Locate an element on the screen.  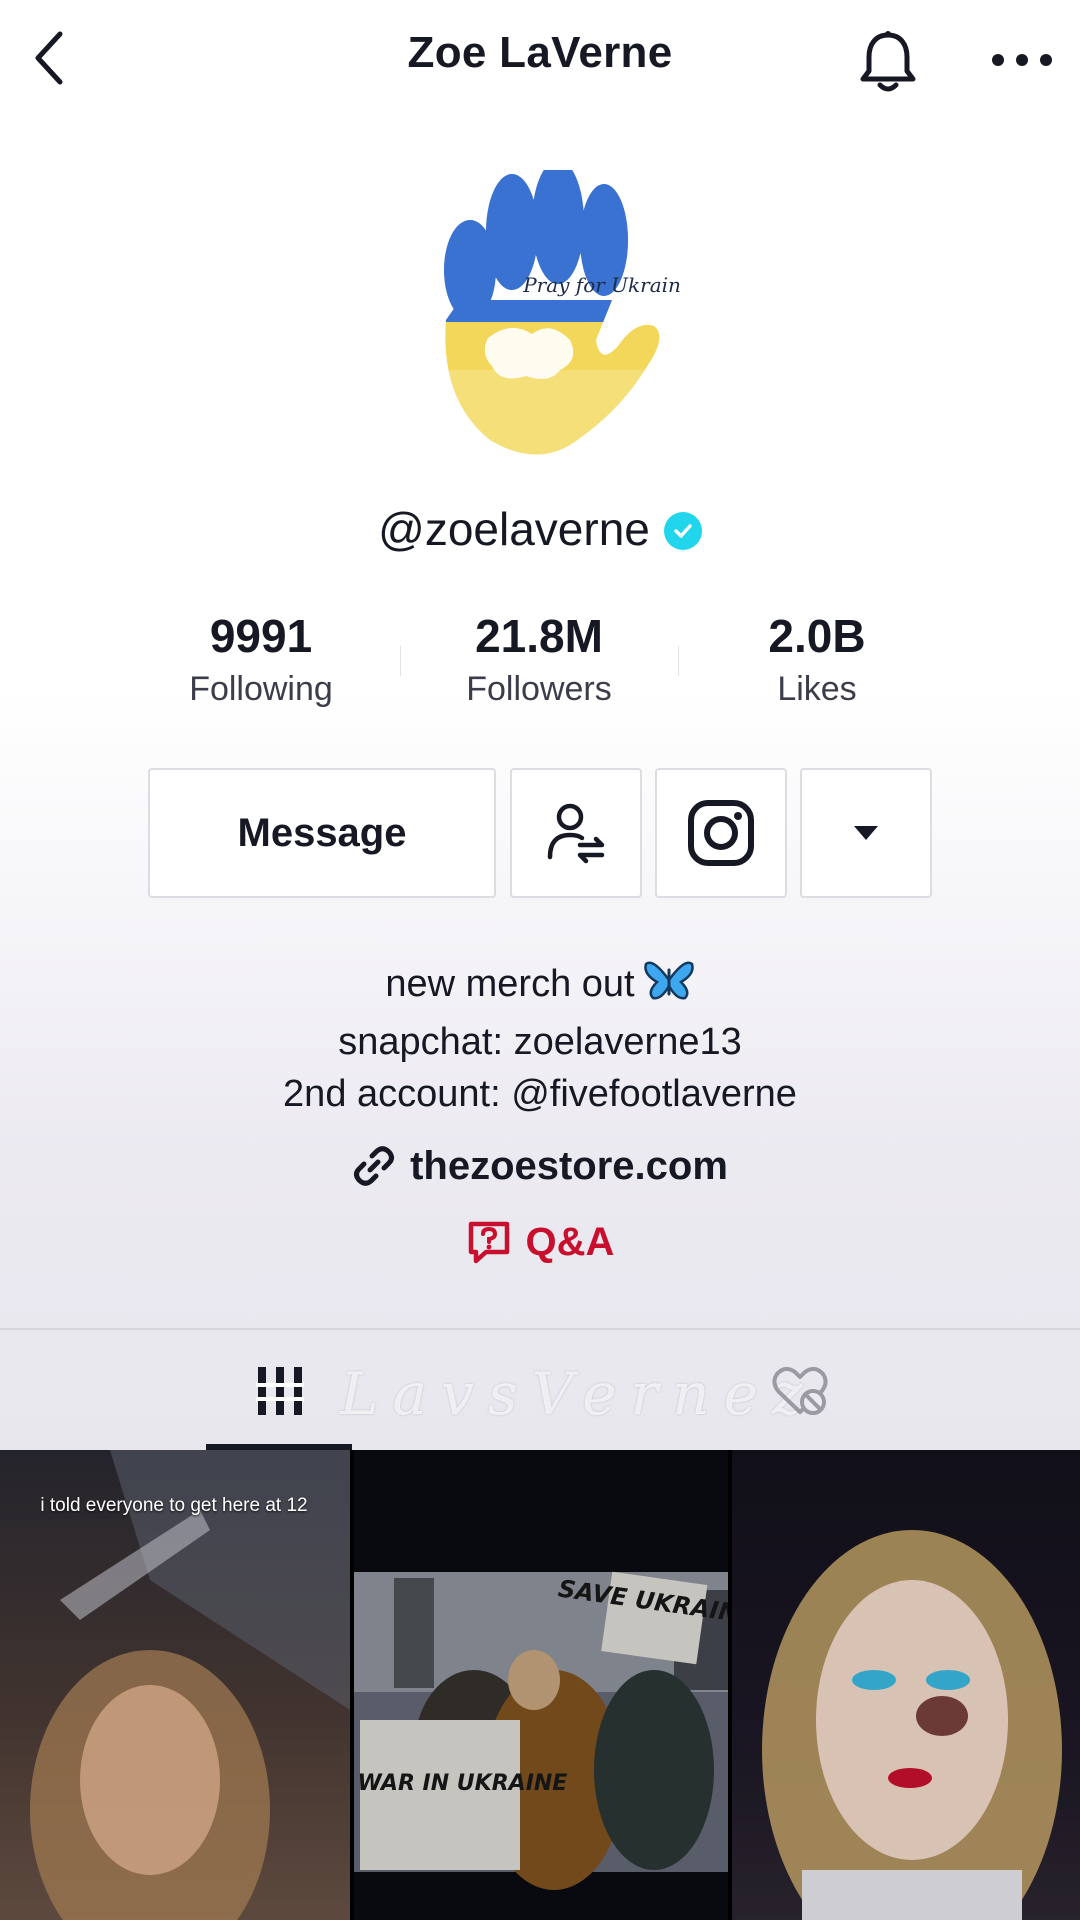
hidden-heart-icon is located at coordinates (800, 1391).